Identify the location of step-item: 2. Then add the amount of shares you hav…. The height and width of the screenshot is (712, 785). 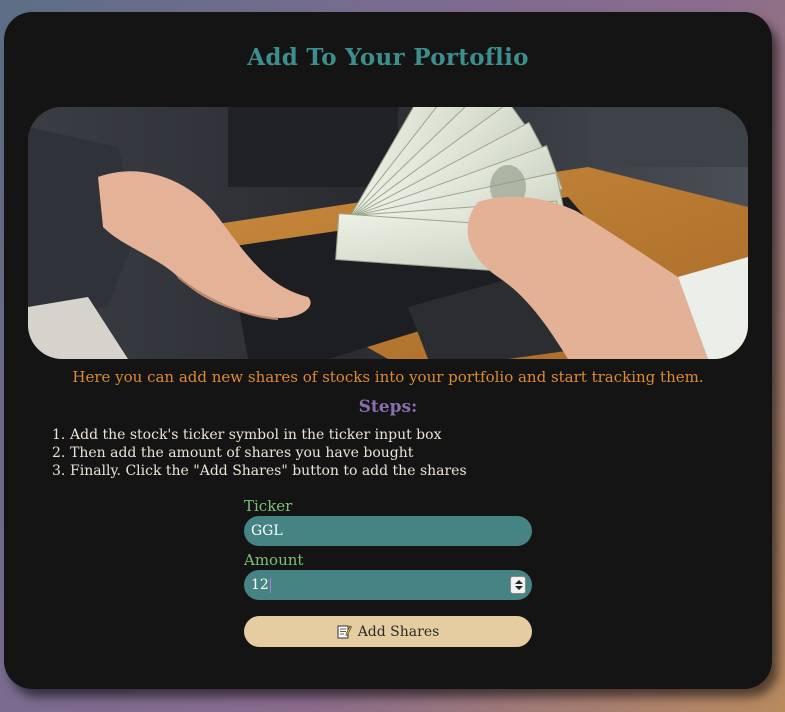
(259, 453).